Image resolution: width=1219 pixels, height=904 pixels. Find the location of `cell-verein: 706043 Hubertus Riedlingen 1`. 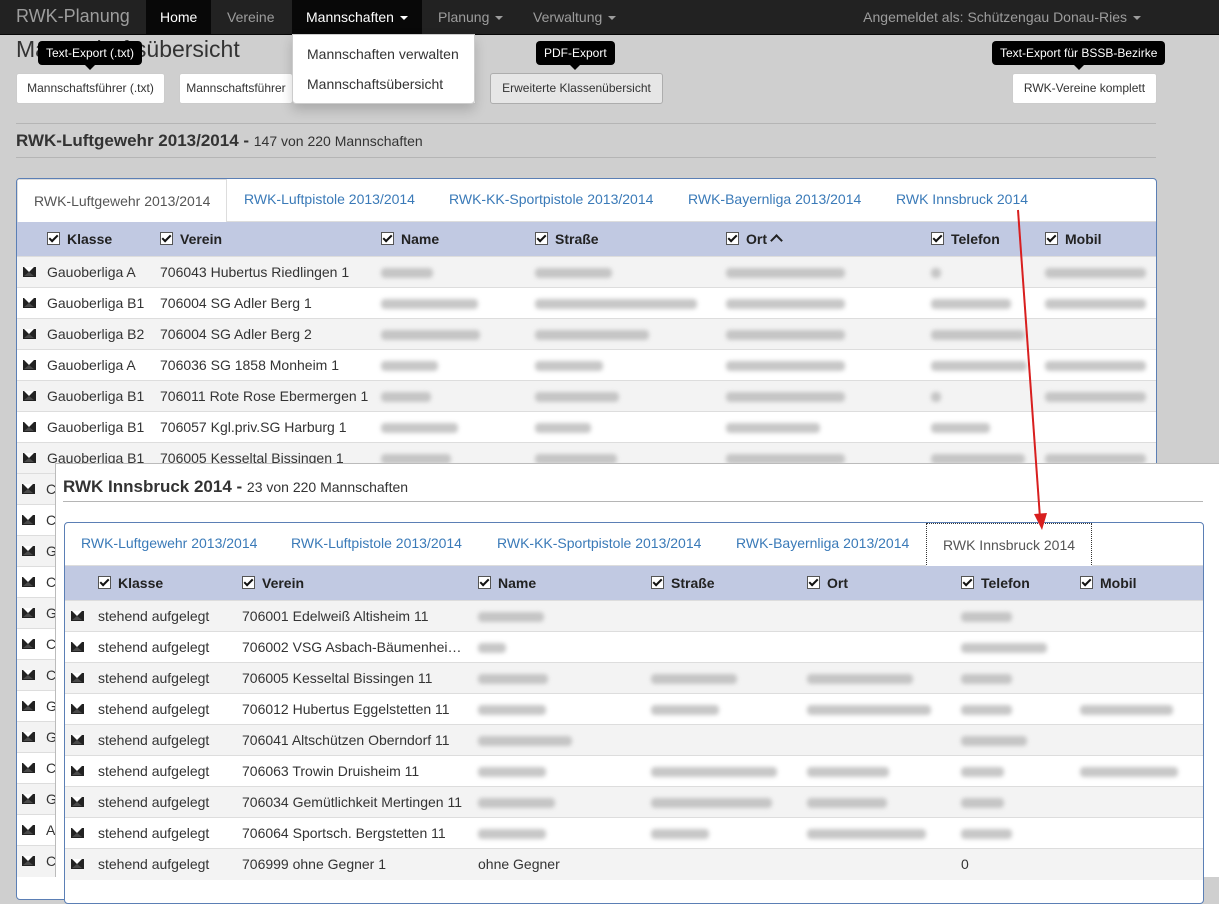

cell-verein: 706043 Hubertus Riedlingen 1 is located at coordinates (255, 272).